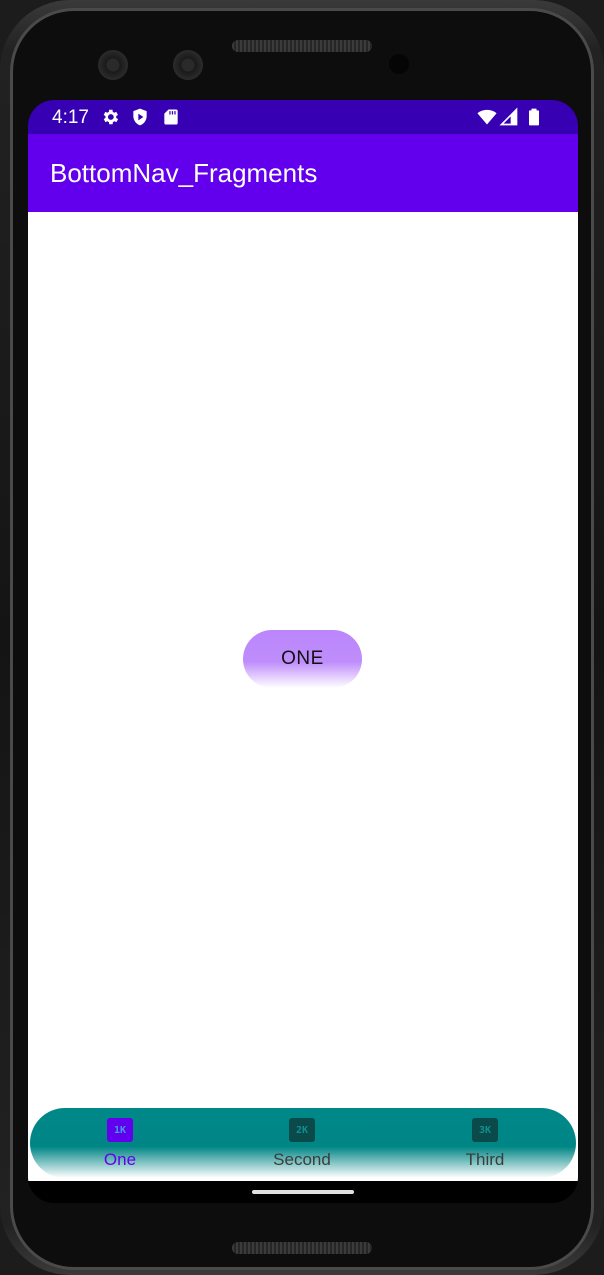 This screenshot has width=604, height=1275. I want to click on app-bar: BottomNav_Fragments, so click(303, 173).